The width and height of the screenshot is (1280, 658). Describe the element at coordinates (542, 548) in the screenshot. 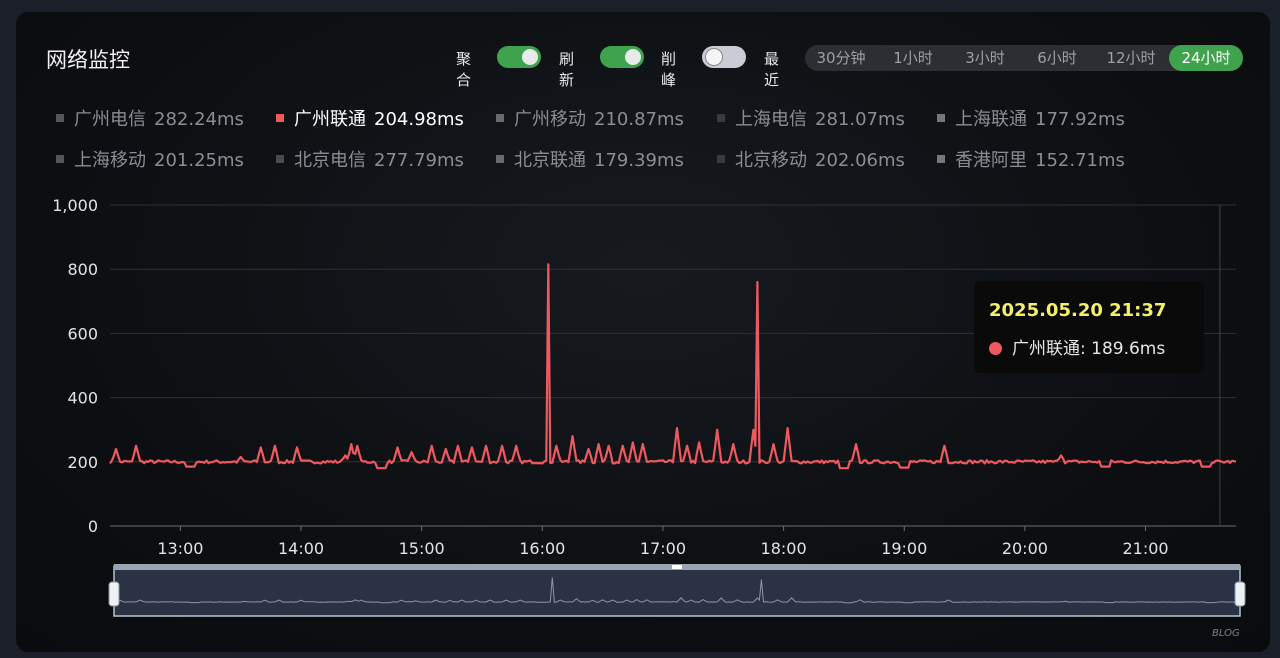

I see `x-tick-label: 16:00` at that location.